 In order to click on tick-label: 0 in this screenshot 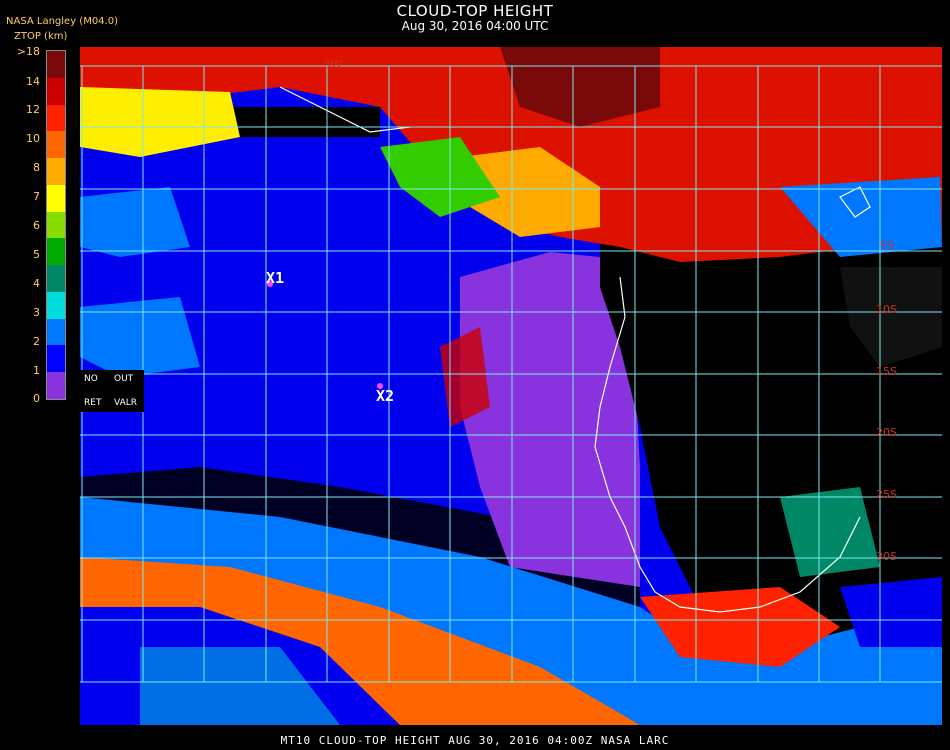, I will do `click(36, 398)`.